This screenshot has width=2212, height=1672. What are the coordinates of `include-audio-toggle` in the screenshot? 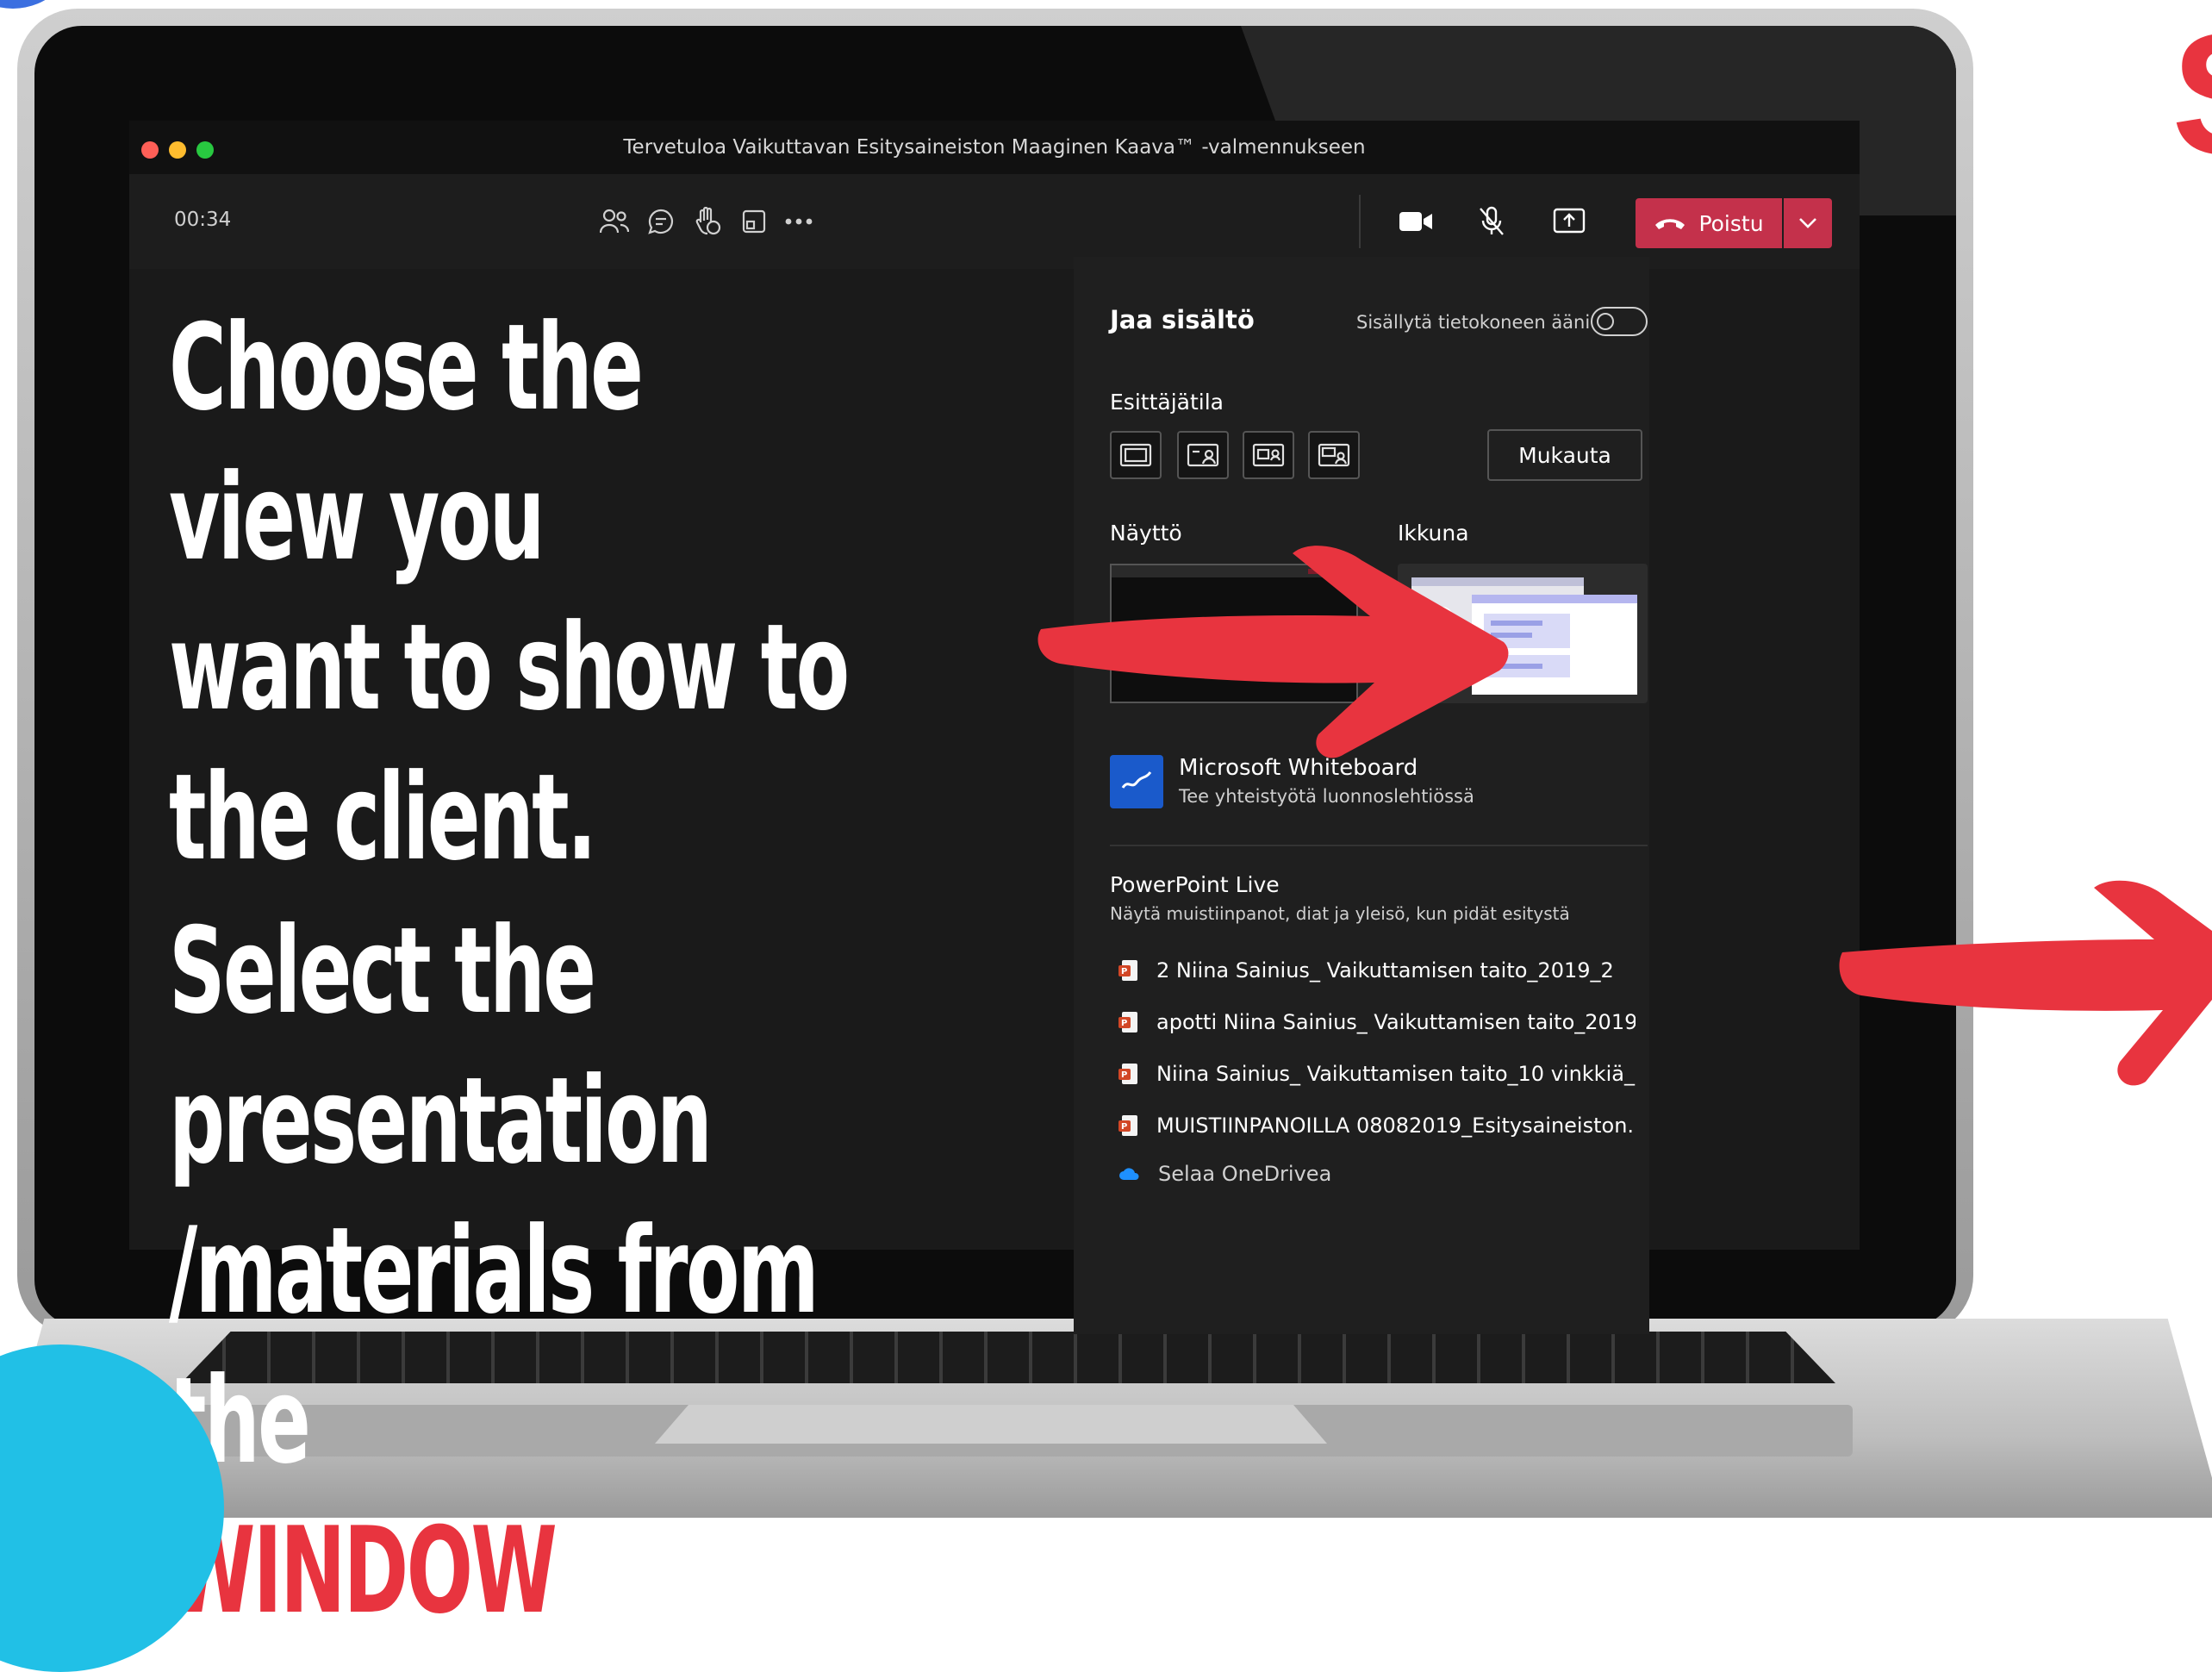 It's located at (1620, 321).